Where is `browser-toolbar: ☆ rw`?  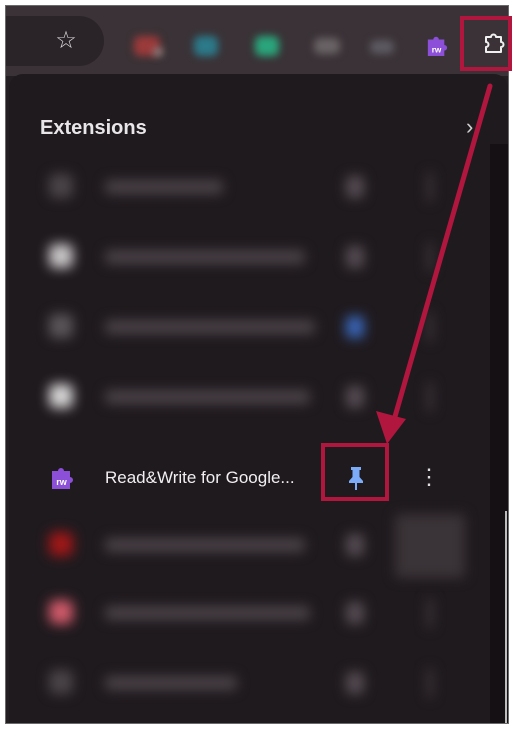
browser-toolbar: ☆ rw is located at coordinates (257, 41).